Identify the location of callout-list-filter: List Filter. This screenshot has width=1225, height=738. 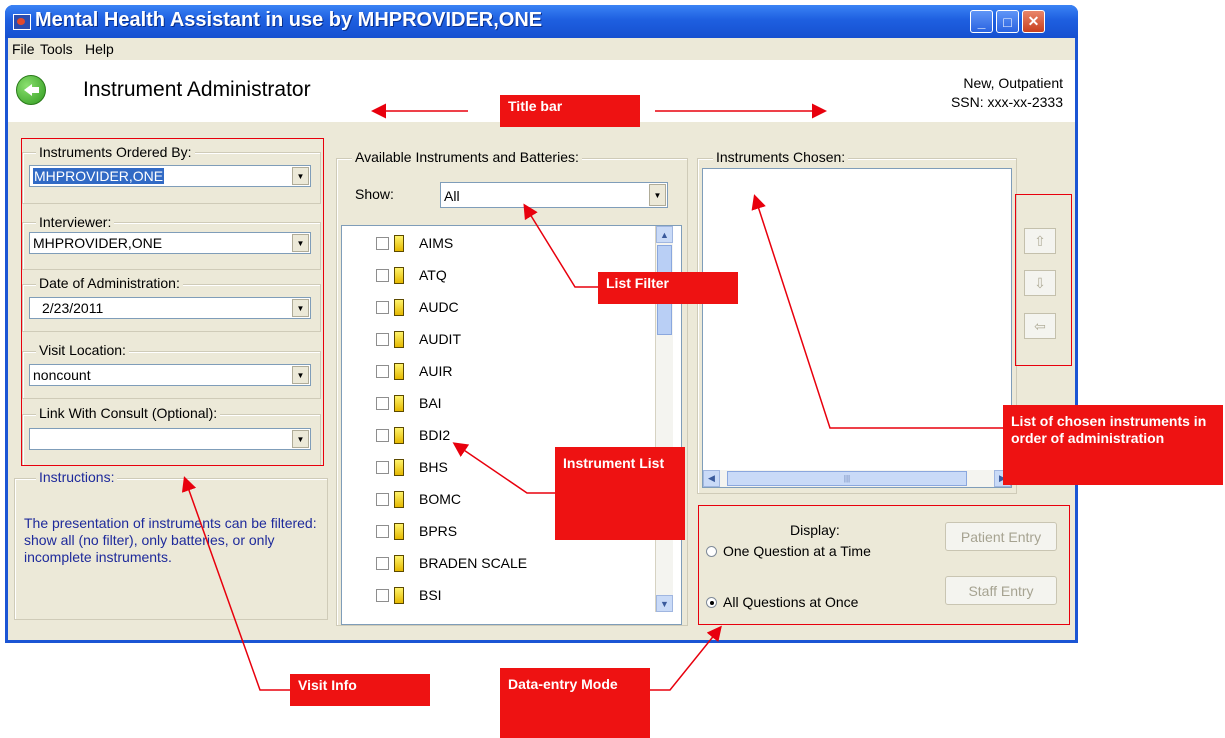
(668, 288).